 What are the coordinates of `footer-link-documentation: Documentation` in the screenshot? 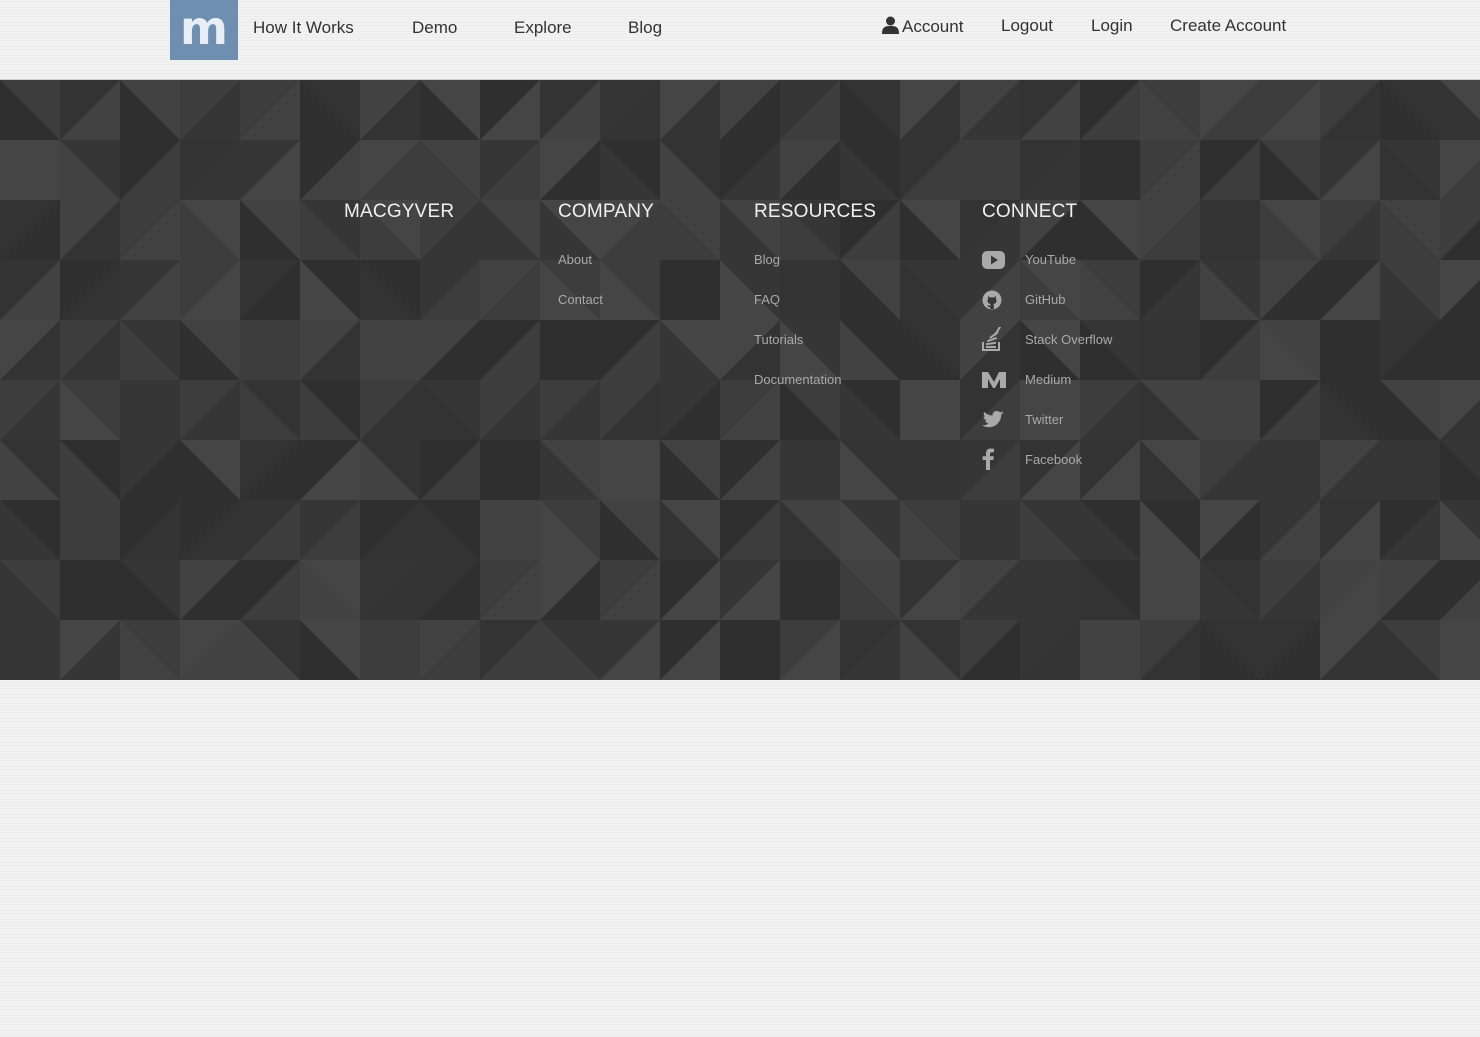 It's located at (797, 379).